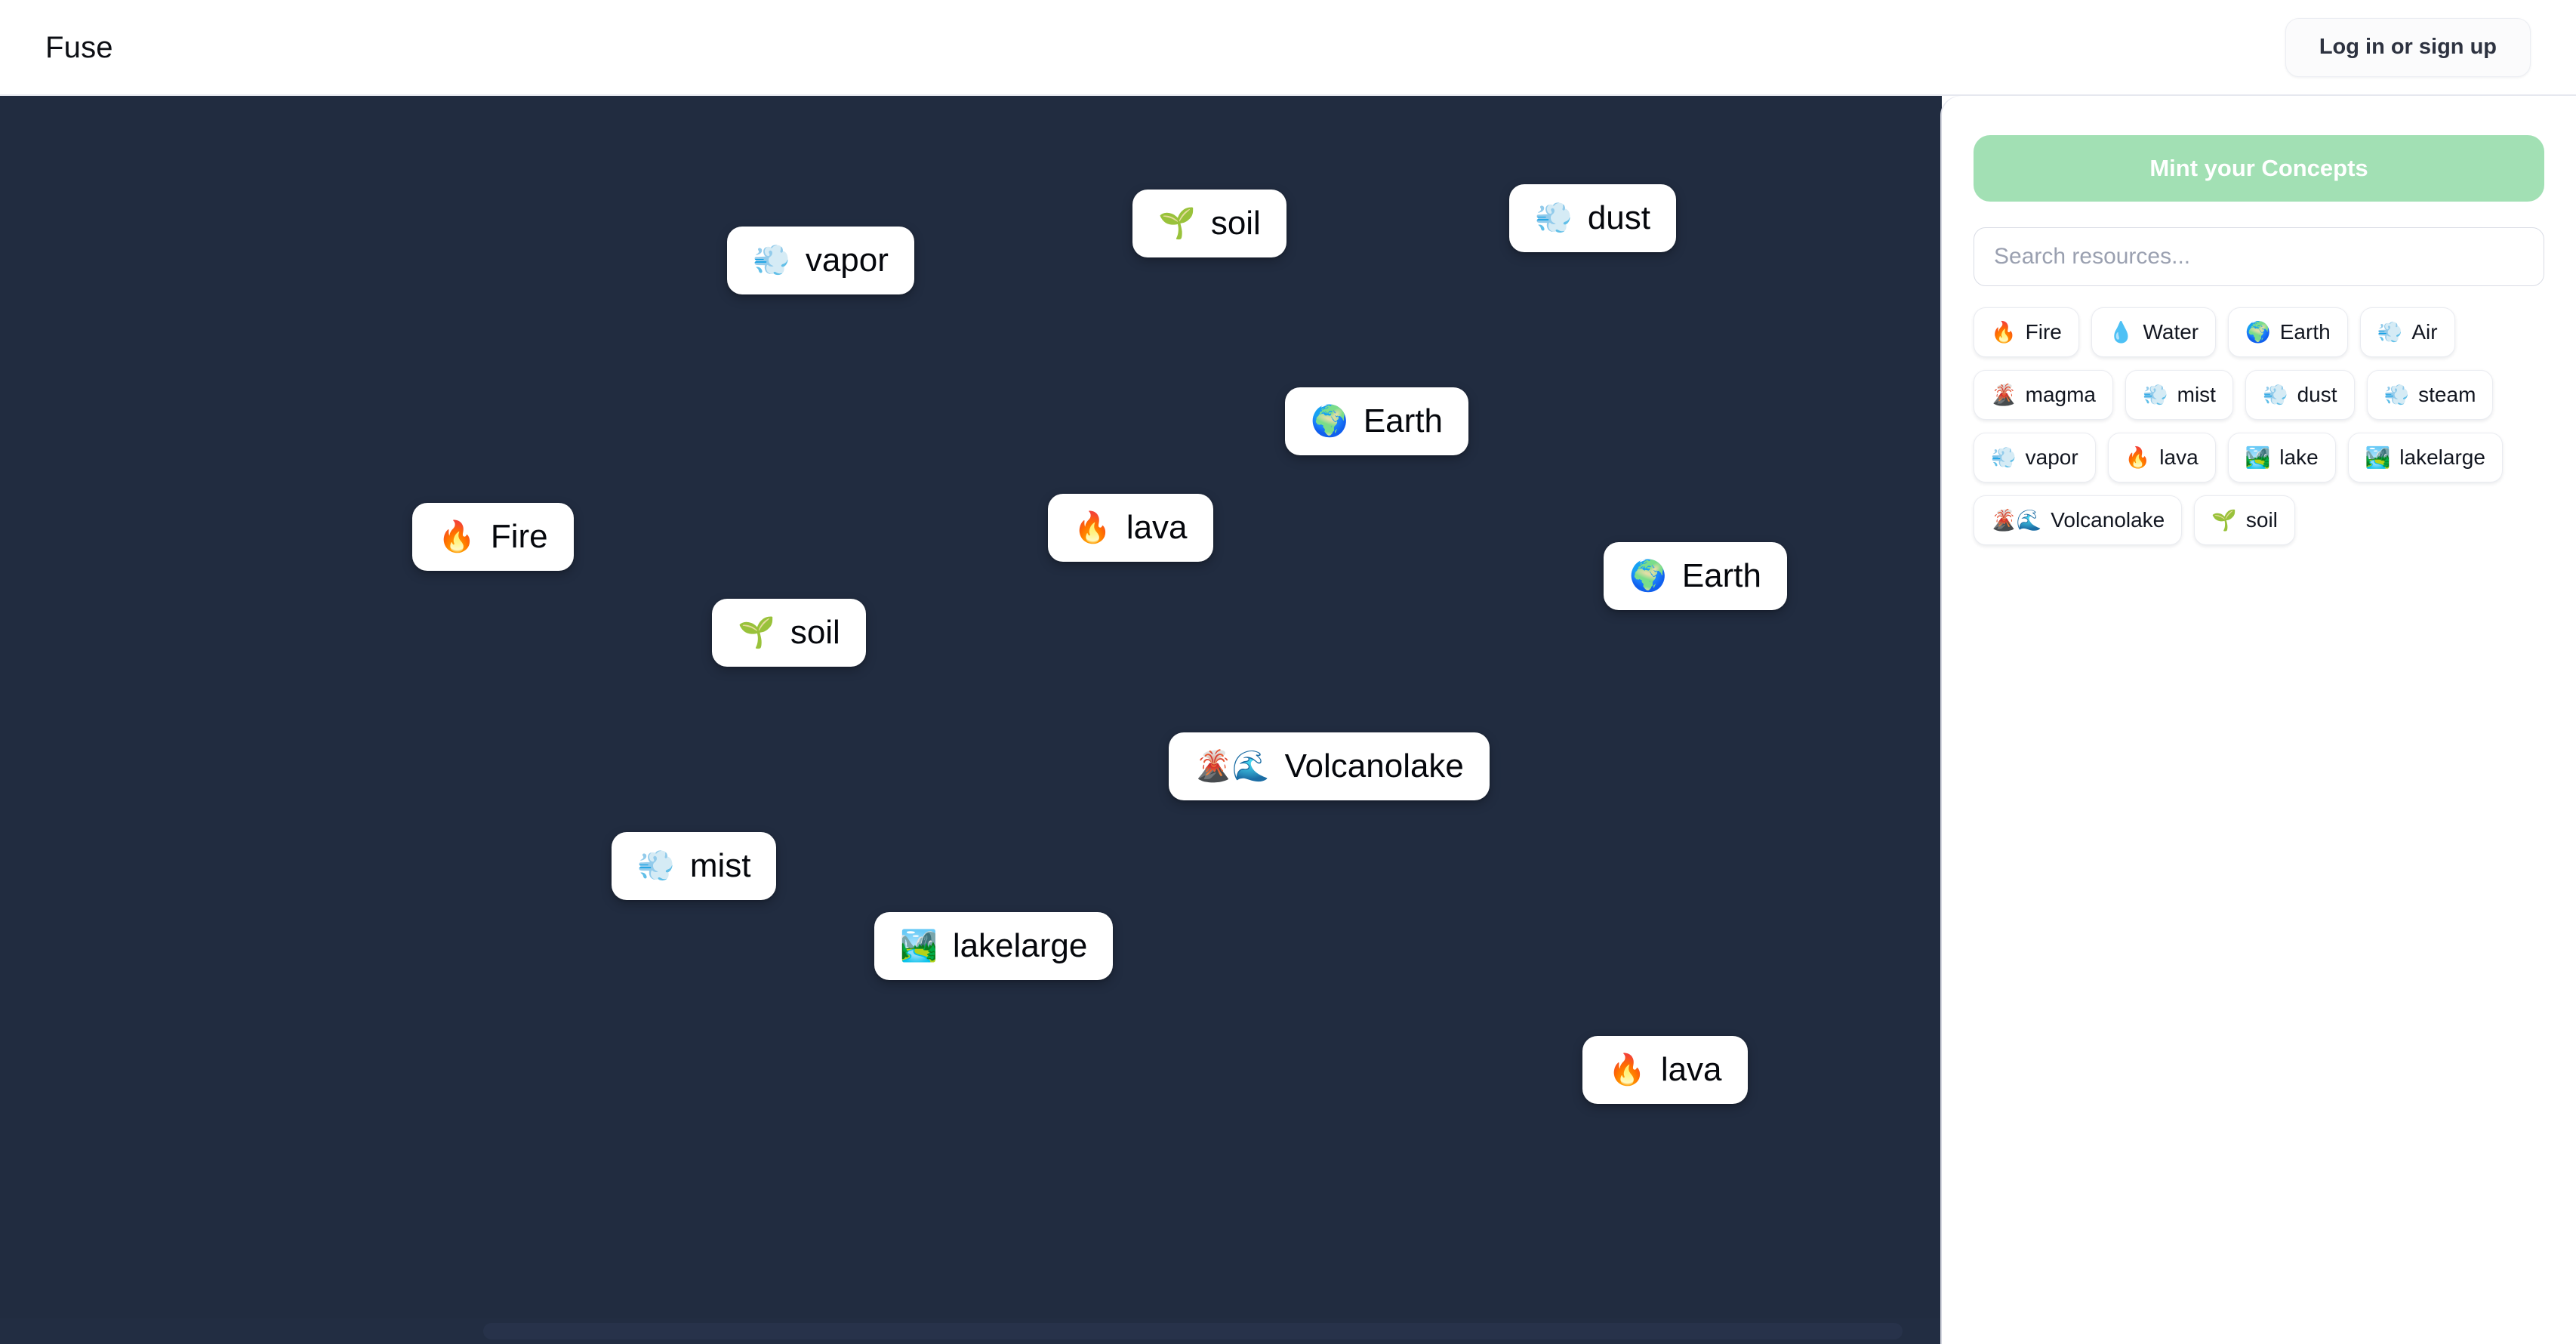 The width and height of the screenshot is (2576, 1344). I want to click on resource-chip-label: Earth, so click(2305, 332).